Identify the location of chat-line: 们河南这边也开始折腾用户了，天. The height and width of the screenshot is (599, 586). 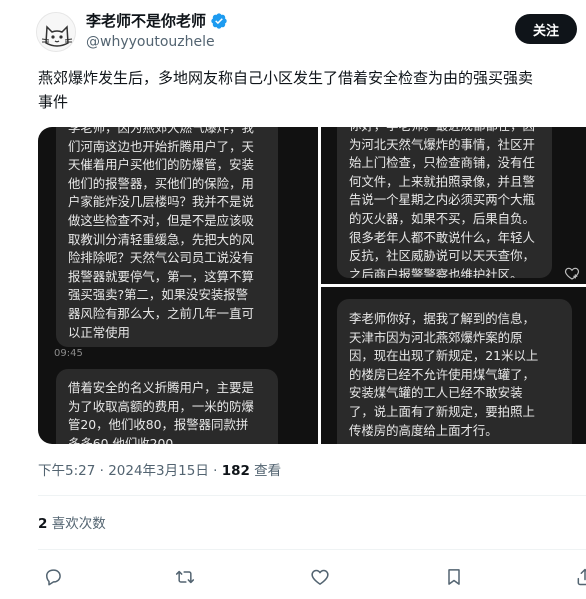
(161, 146).